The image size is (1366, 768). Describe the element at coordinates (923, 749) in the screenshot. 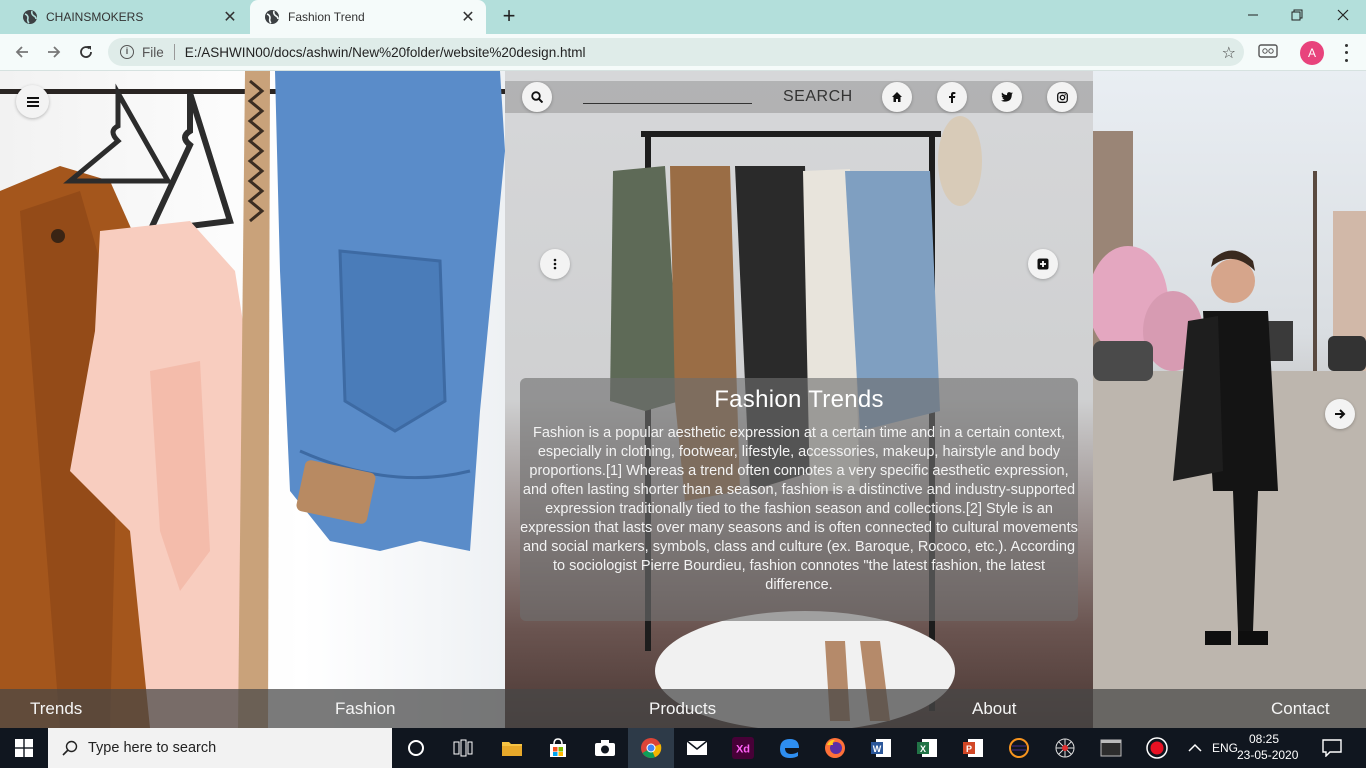

I see `svg-text: X` at that location.